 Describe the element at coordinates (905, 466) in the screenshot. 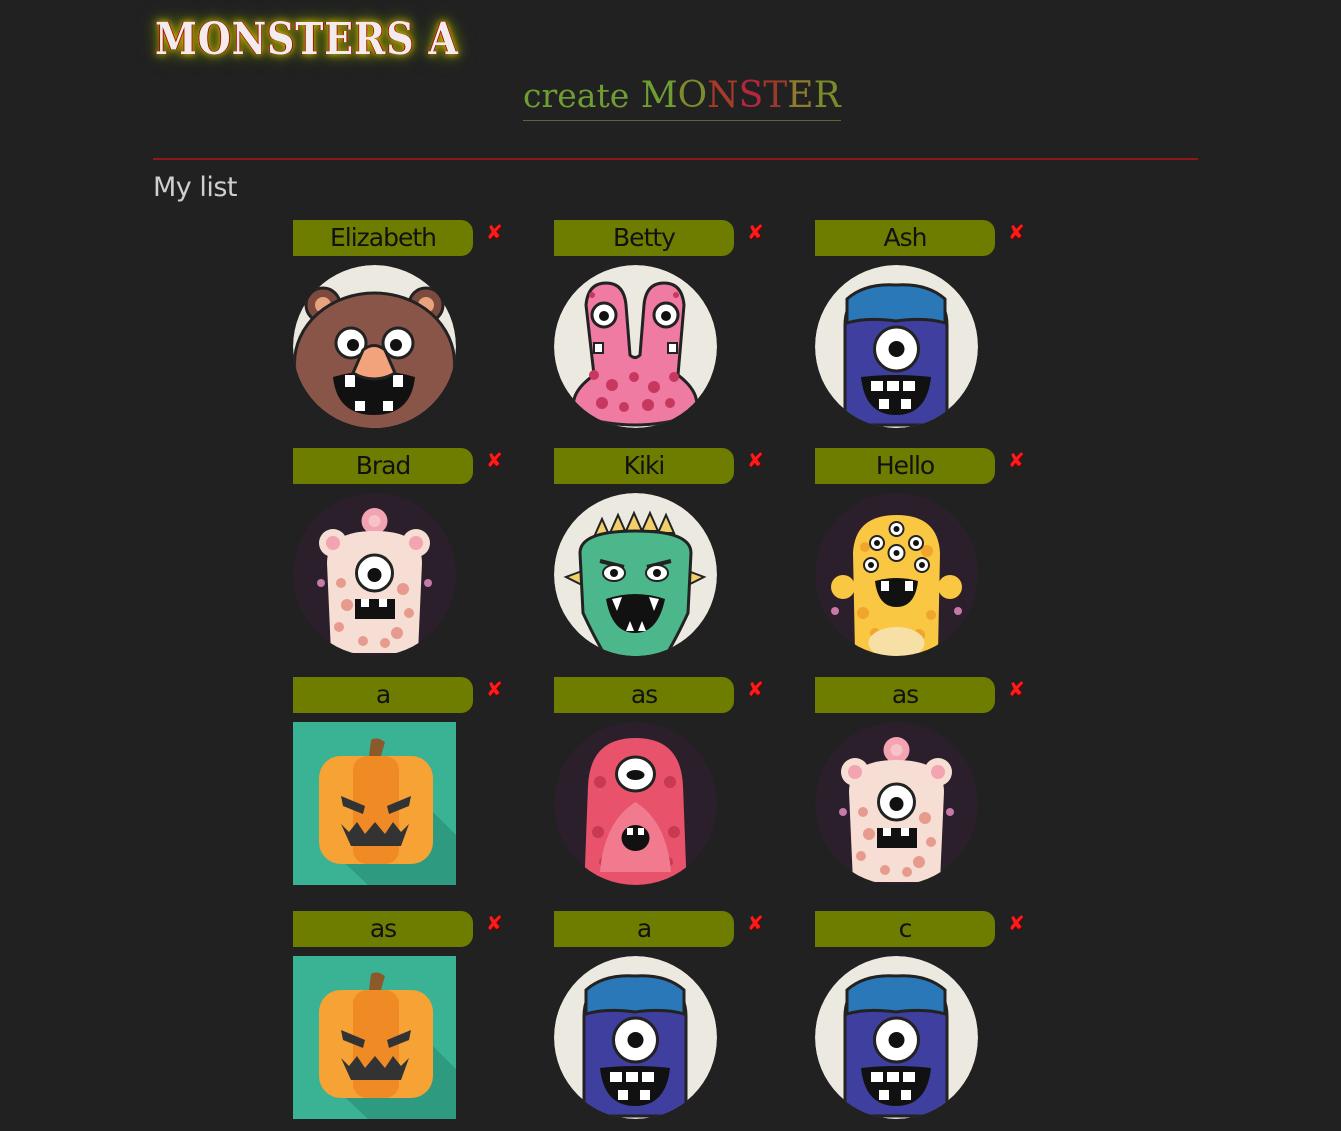

I see `monster-name-label: Hello` at that location.